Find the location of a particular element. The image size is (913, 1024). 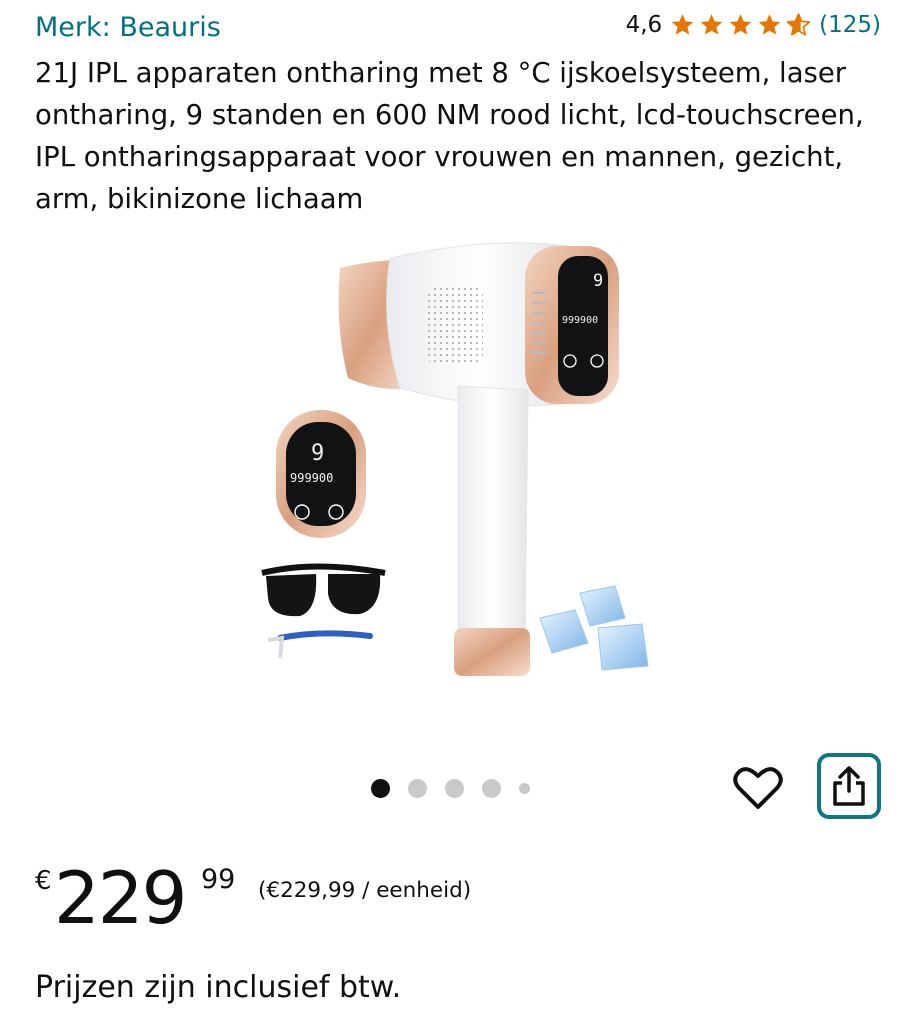

wishlist-button is located at coordinates (758, 788).